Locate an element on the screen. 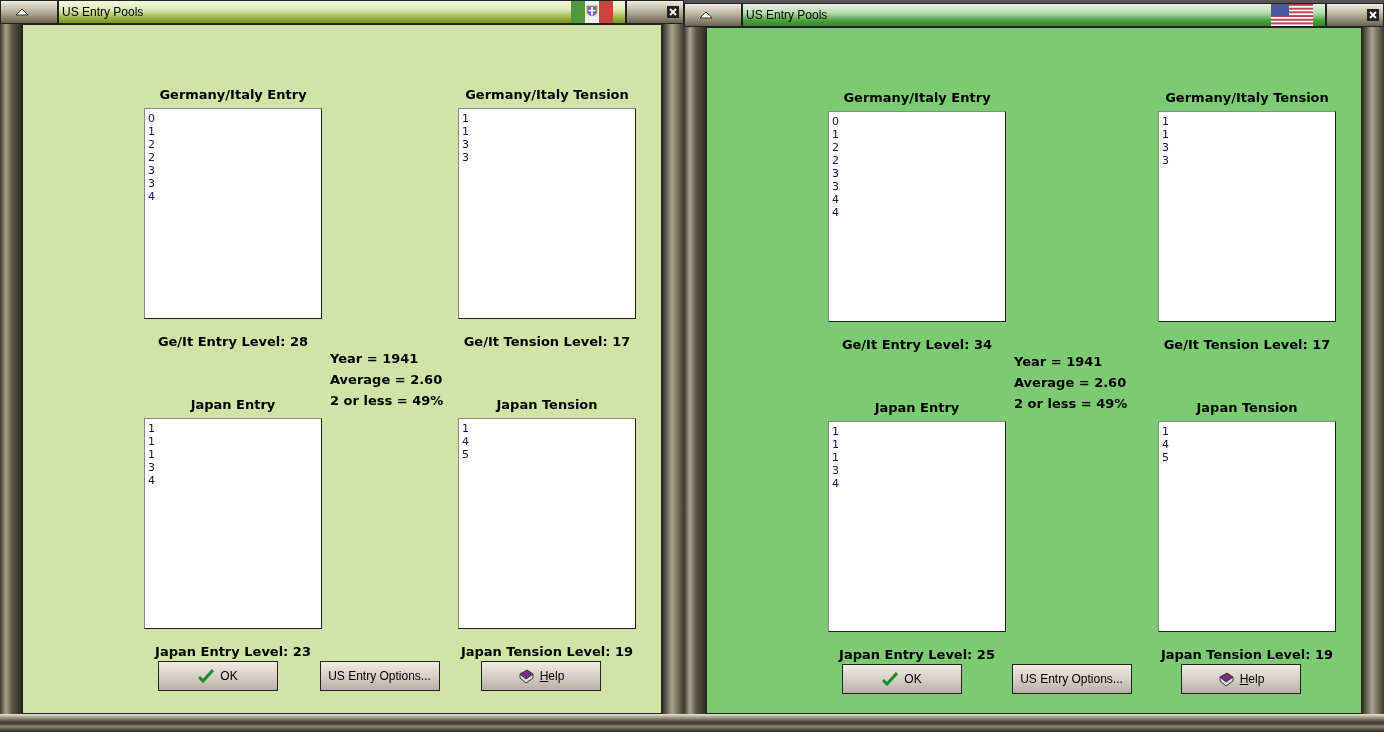 The image size is (1384, 732). pool-list: 0 1 2 2 3 3 4 4 is located at coordinates (917, 216).